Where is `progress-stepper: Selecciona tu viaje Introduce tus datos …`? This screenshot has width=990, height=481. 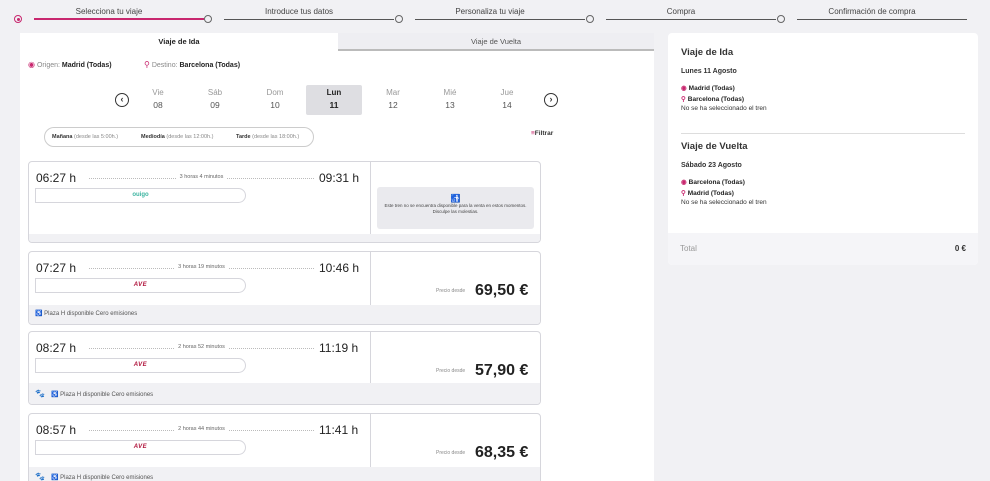 progress-stepper: Selecciona tu viaje Introduce tus datos … is located at coordinates (495, 15).